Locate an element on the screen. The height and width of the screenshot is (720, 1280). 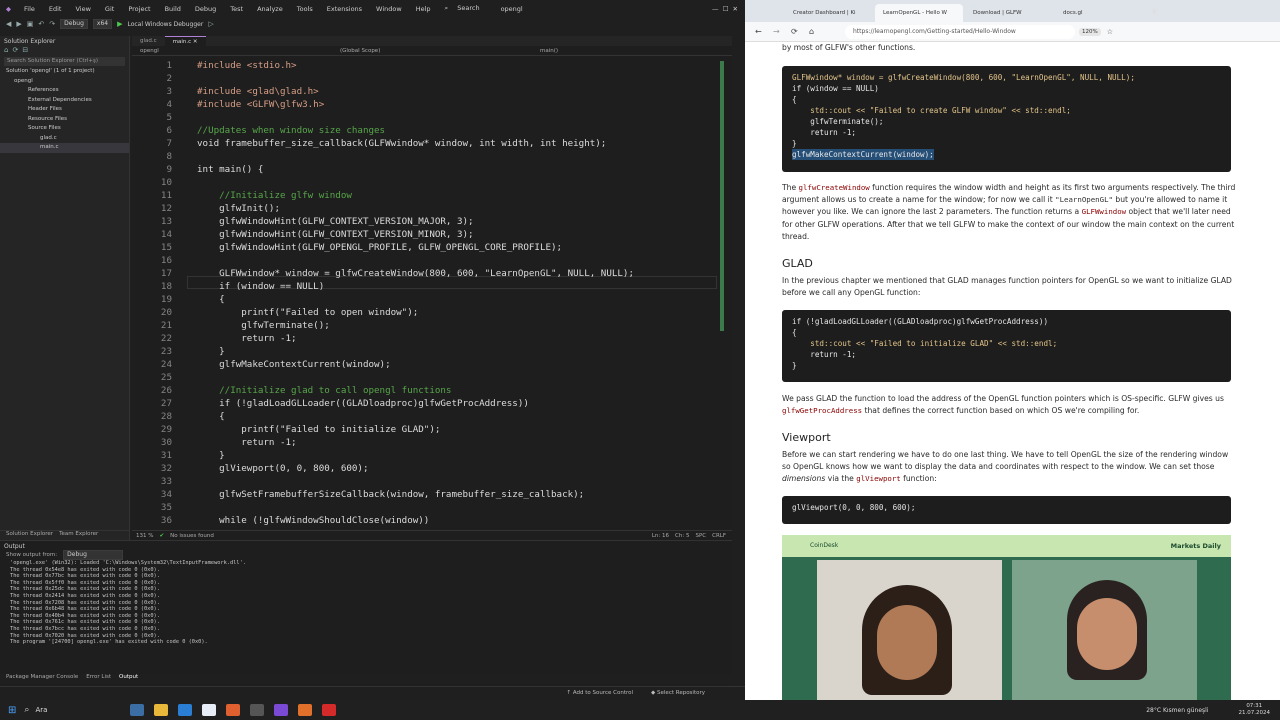
close-icon: ✕ is located at coordinates (195, 42).